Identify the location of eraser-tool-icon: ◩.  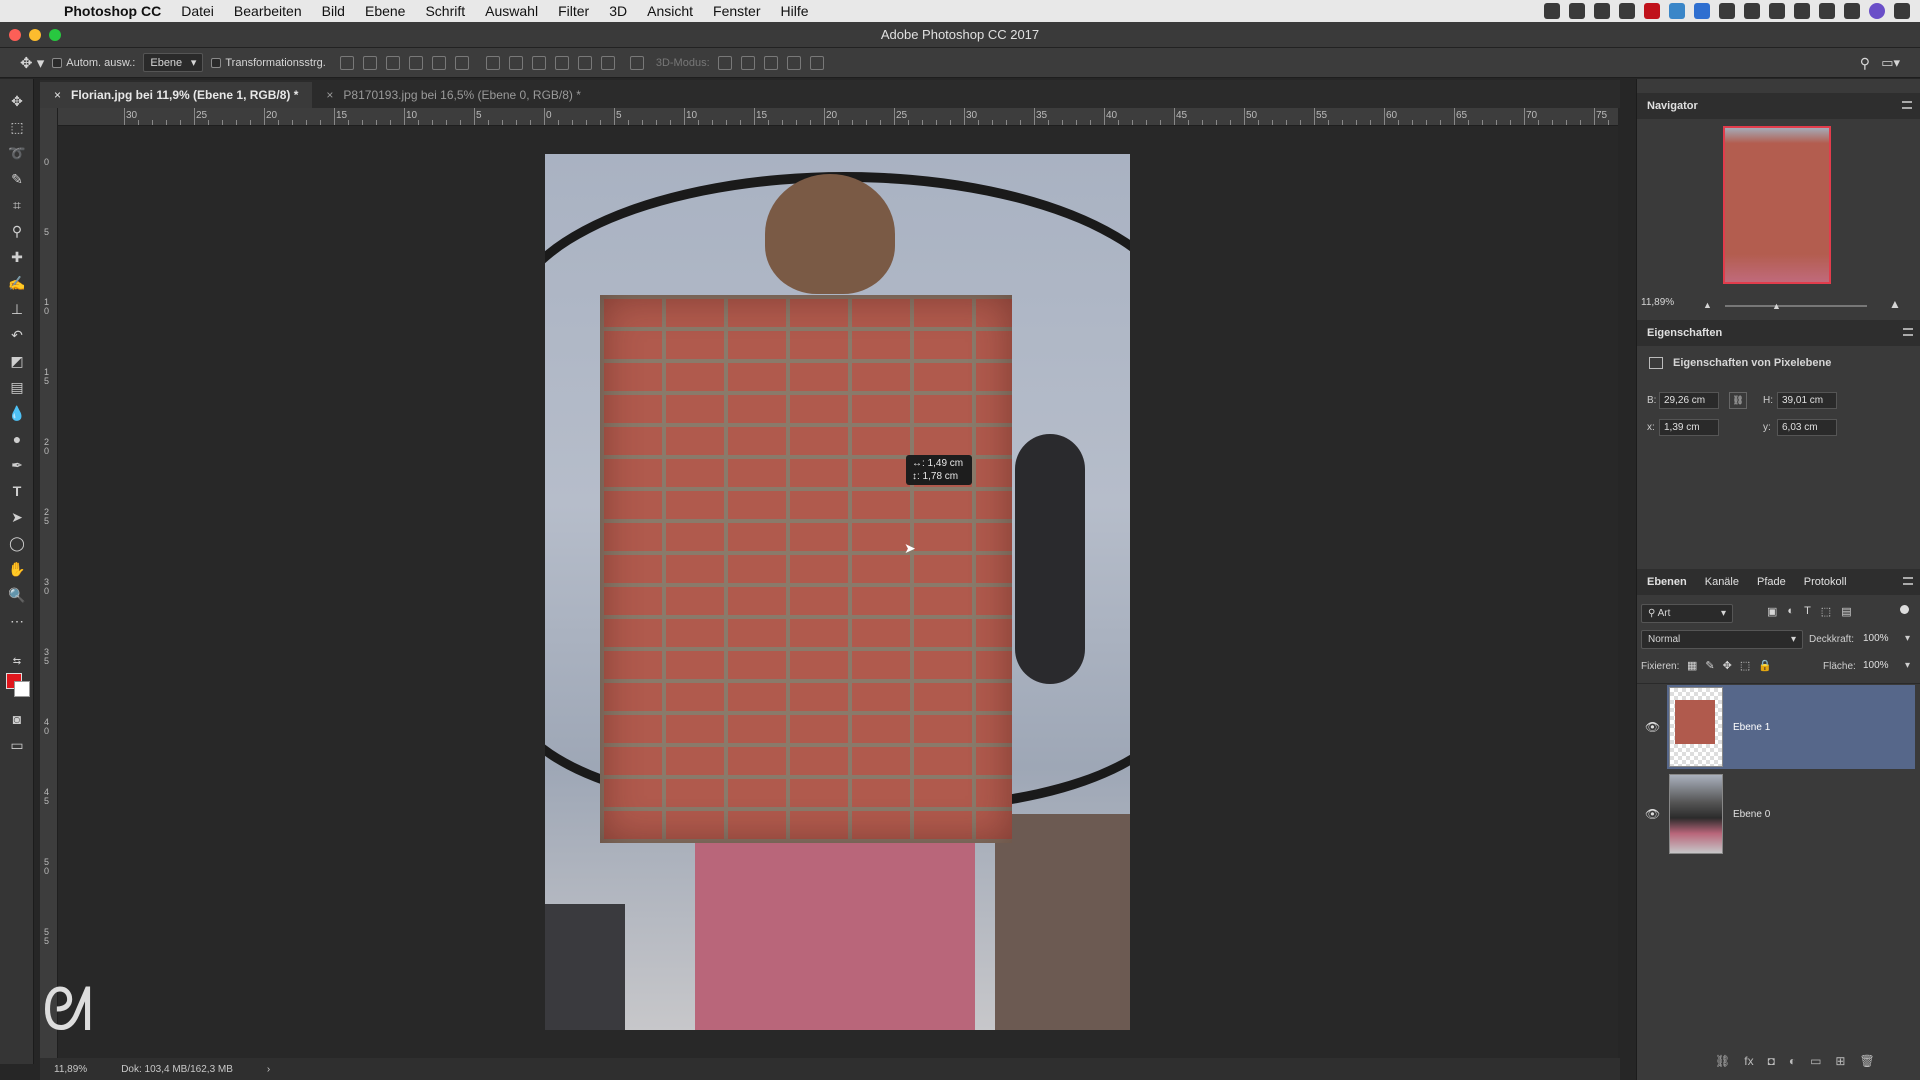
(17, 361).